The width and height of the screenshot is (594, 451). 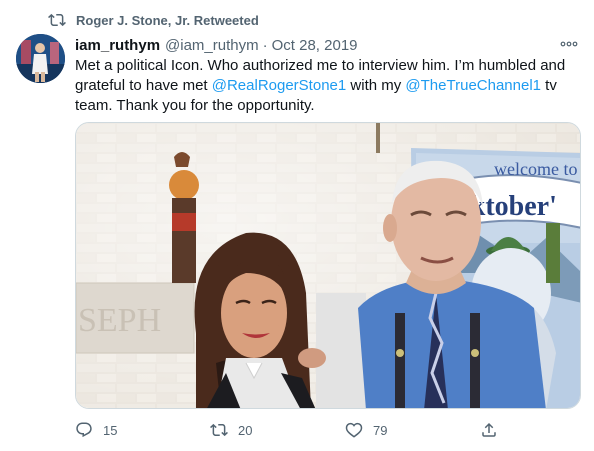 I want to click on retweet-context: Roger J. Stone, Jr. Retweeted, so click(x=153, y=20).